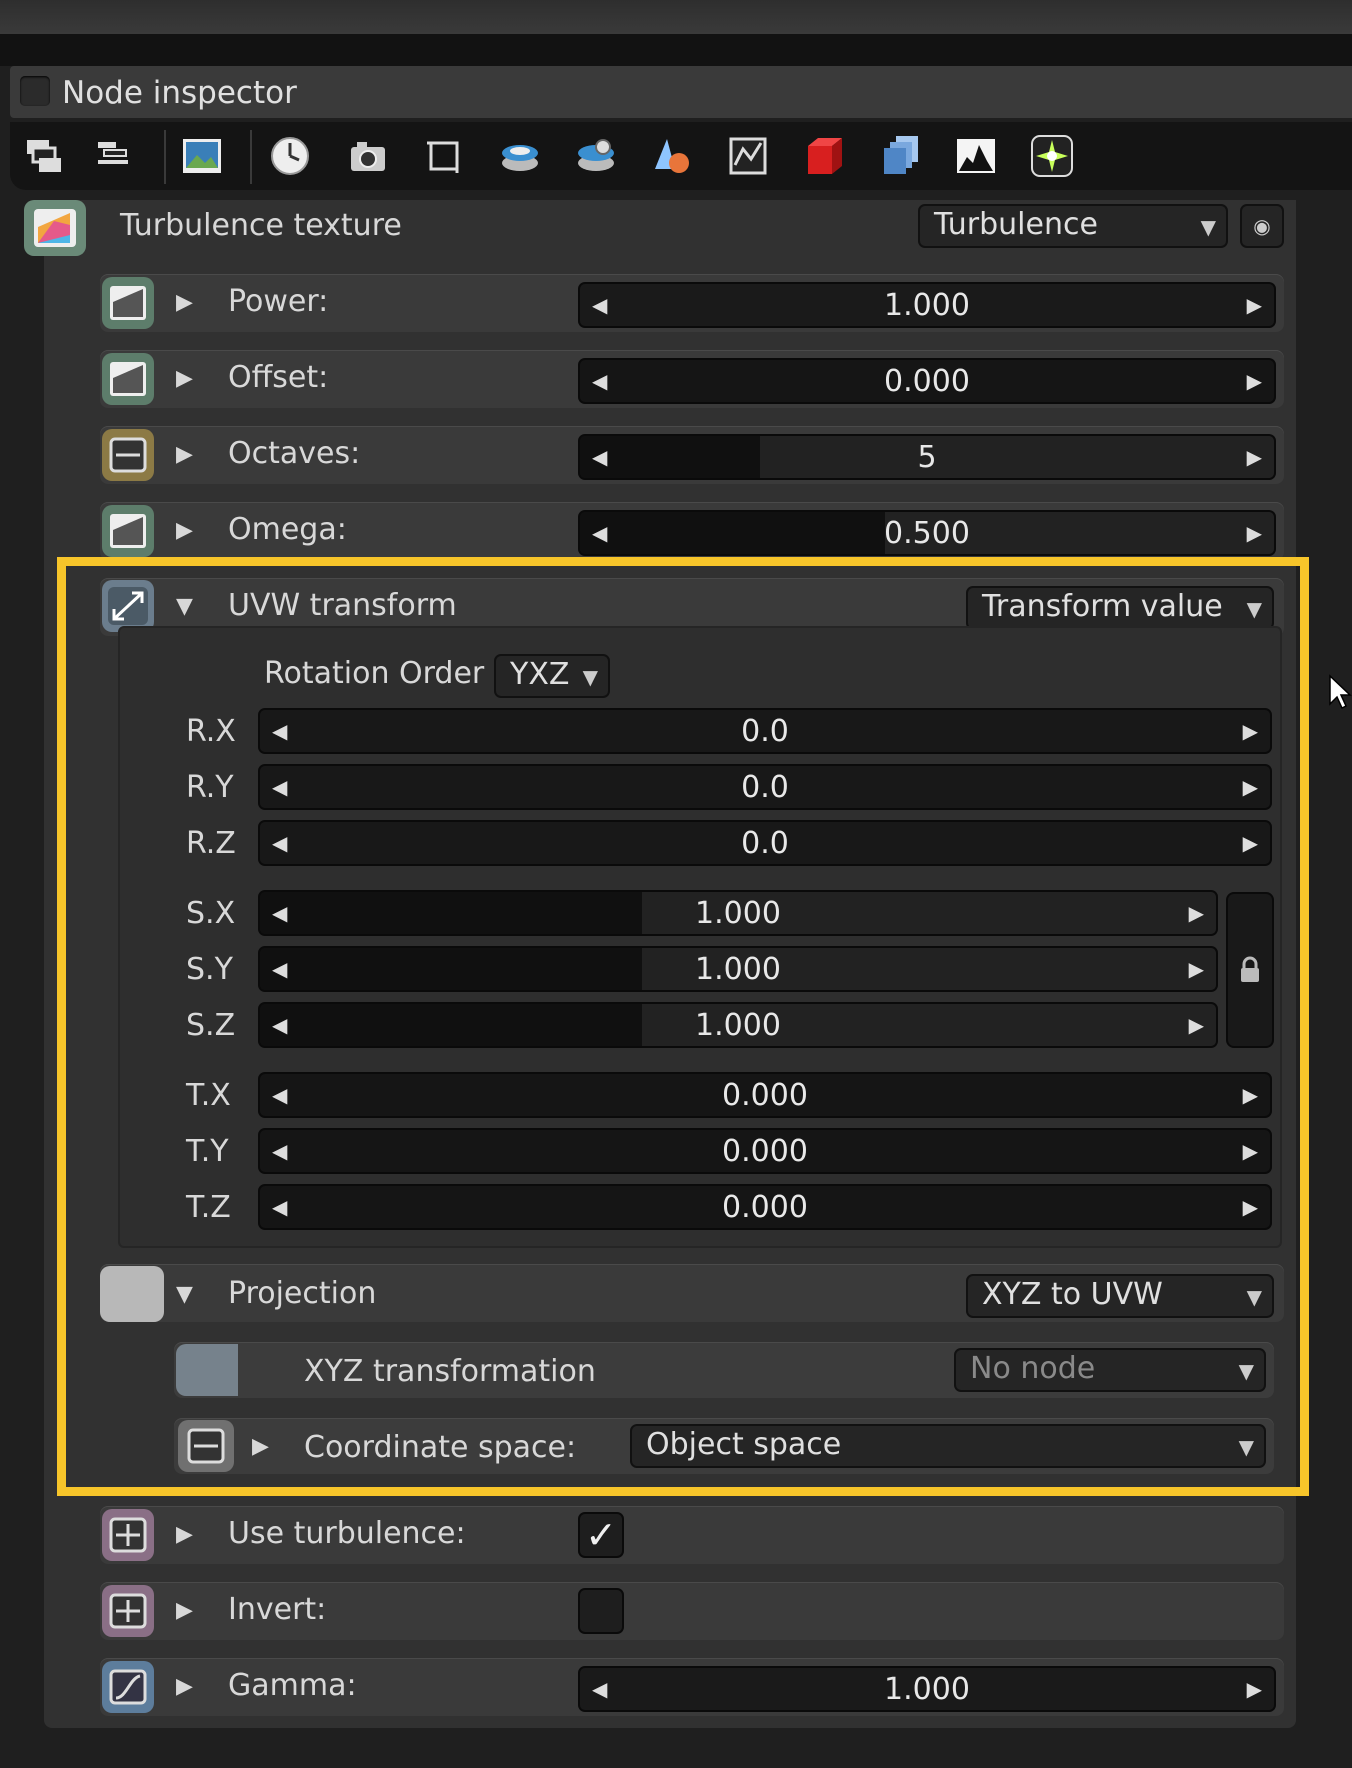 This screenshot has height=1768, width=1352. I want to click on invert-checkbox, so click(601, 1611).